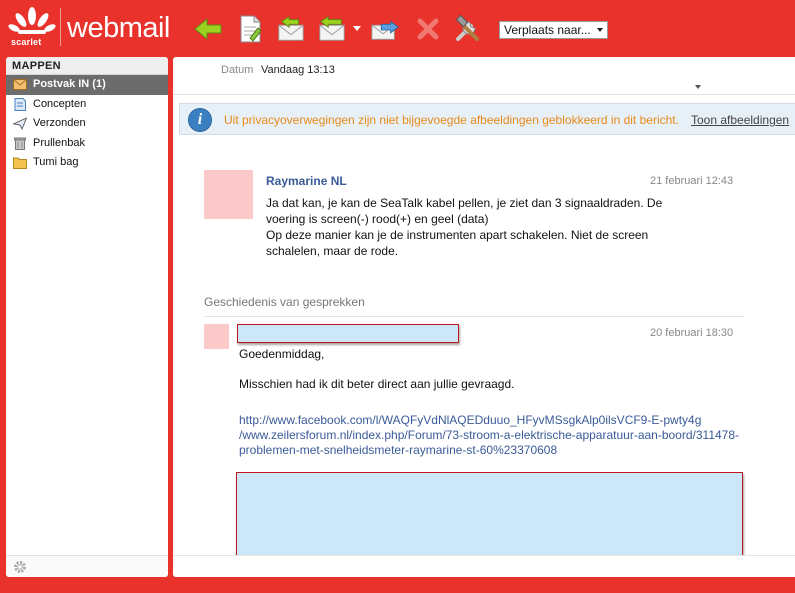  Describe the element at coordinates (60, 27) in the screenshot. I see `logo-divider` at that location.